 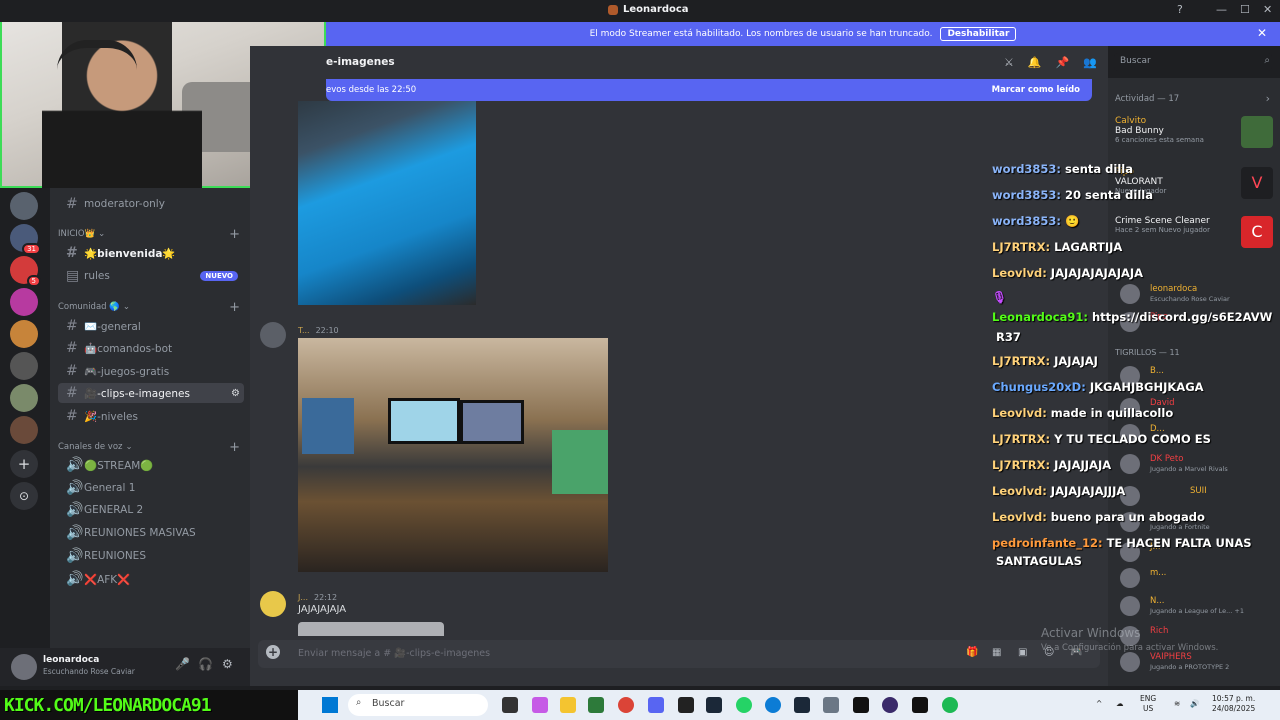 I want to click on copilot-icon, so click(x=540, y=705).